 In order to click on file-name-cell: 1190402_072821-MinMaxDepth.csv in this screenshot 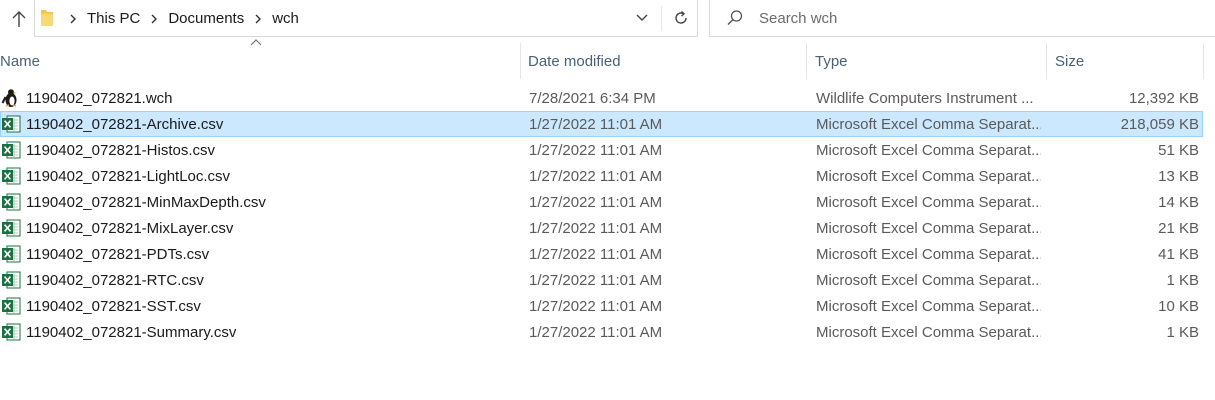, I will do `click(261, 202)`.